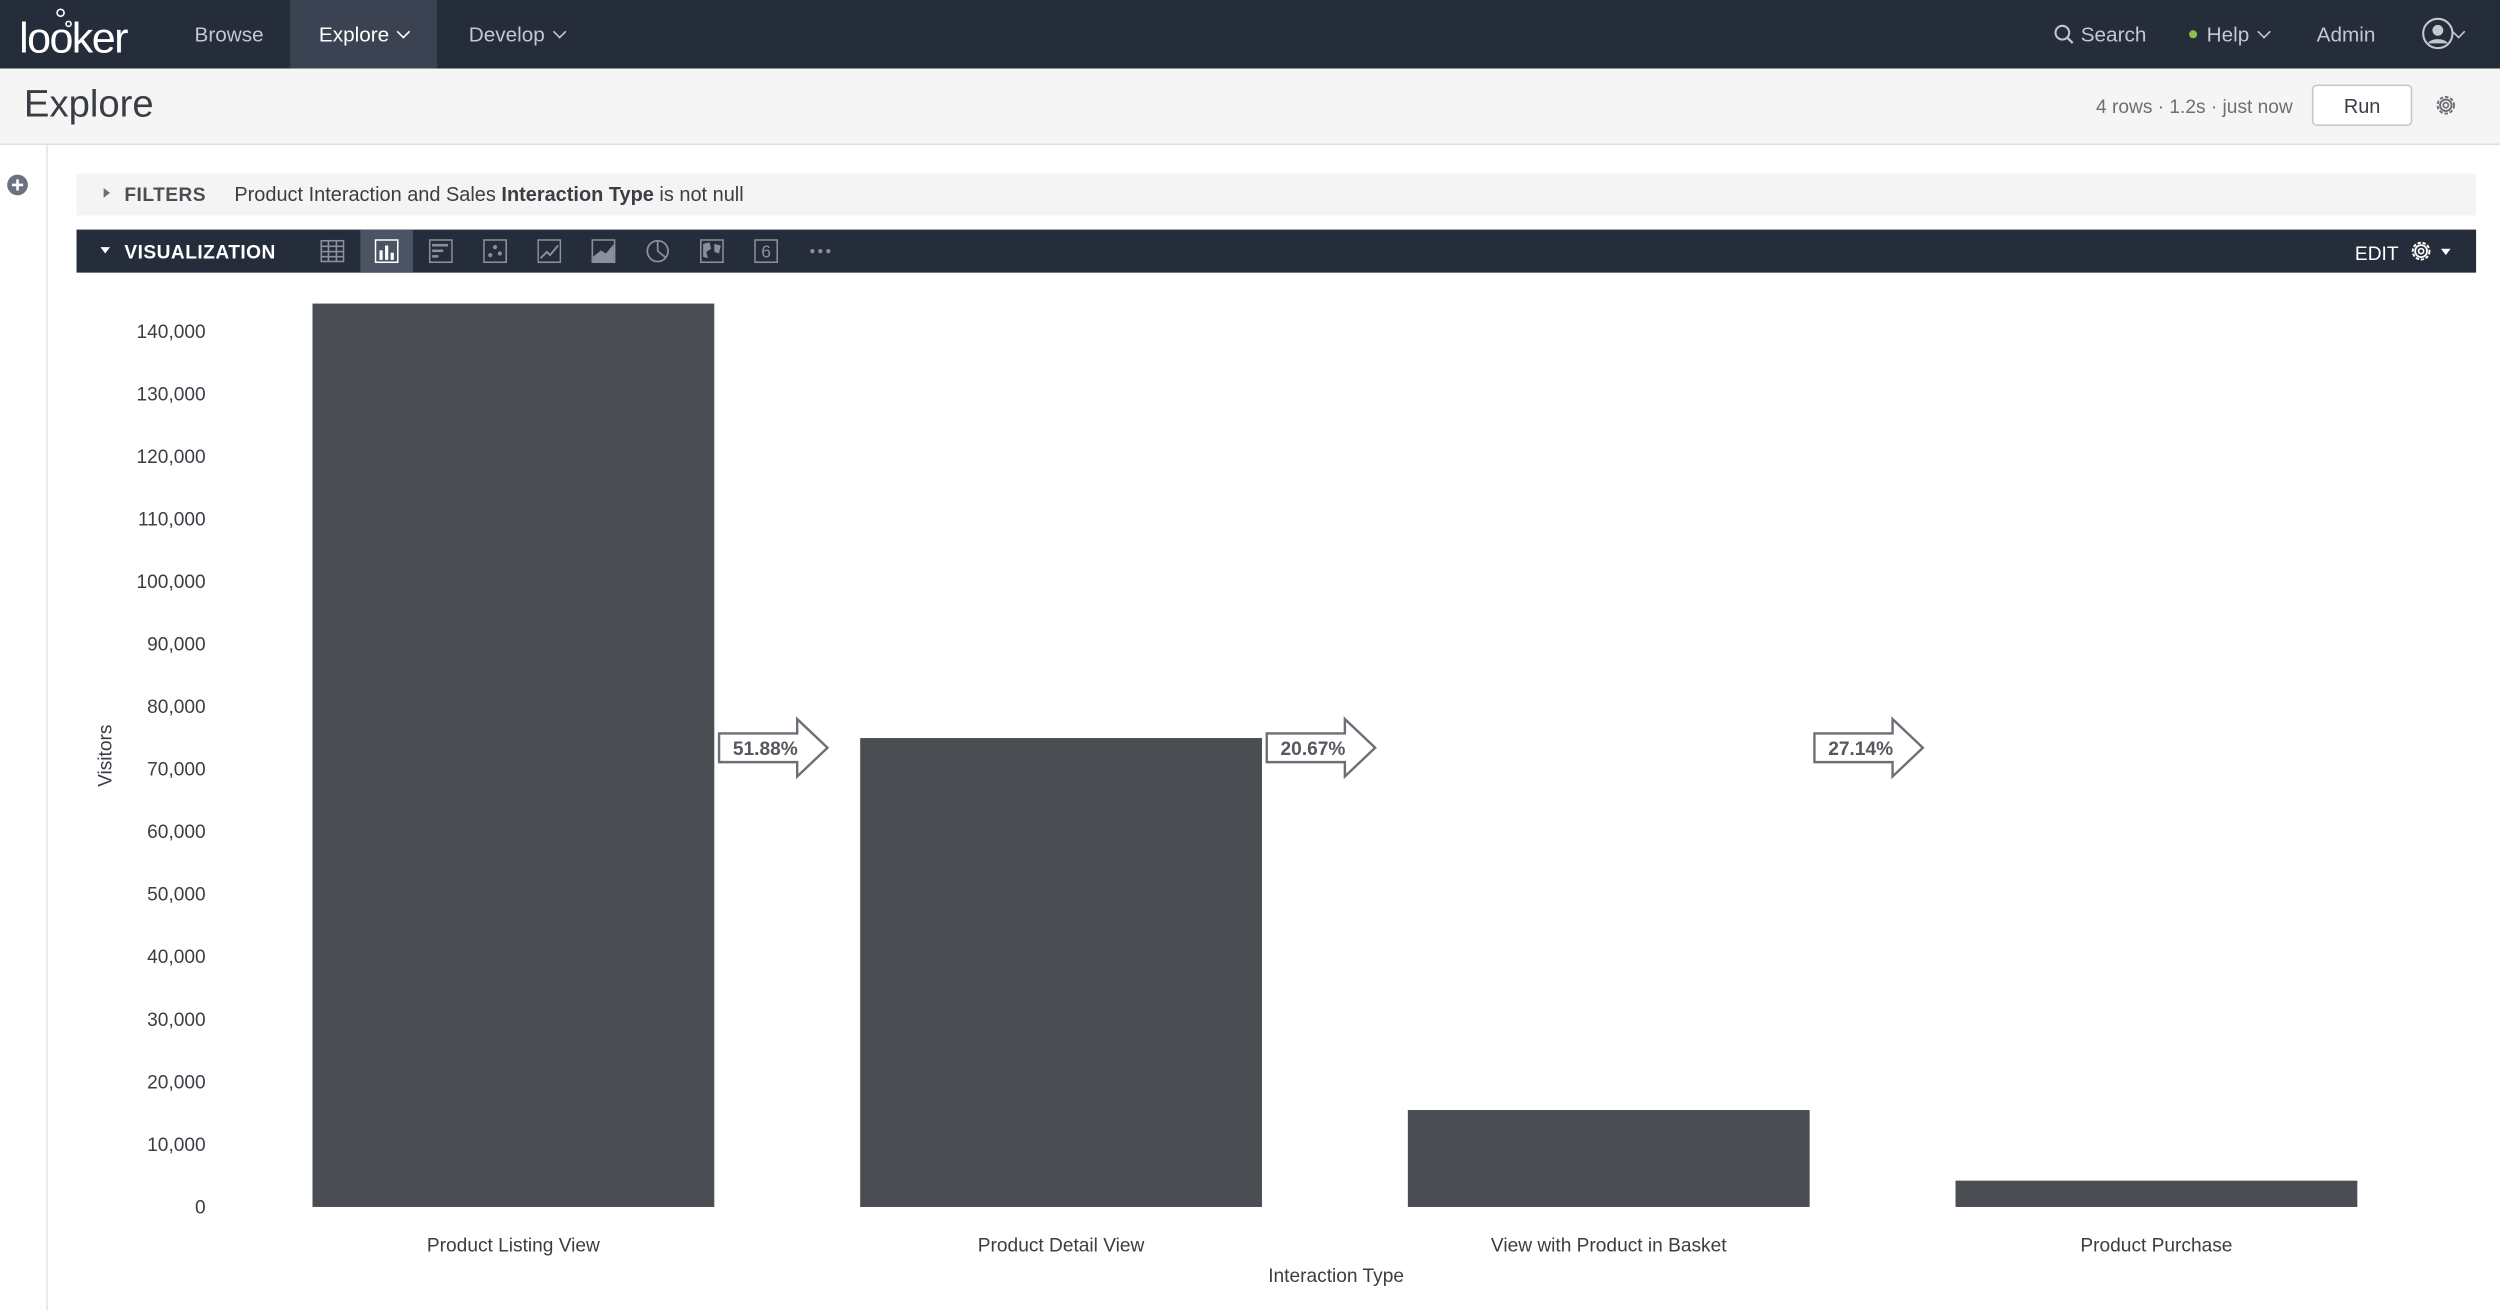  I want to click on y-tick-label: 10,000, so click(176, 1145).